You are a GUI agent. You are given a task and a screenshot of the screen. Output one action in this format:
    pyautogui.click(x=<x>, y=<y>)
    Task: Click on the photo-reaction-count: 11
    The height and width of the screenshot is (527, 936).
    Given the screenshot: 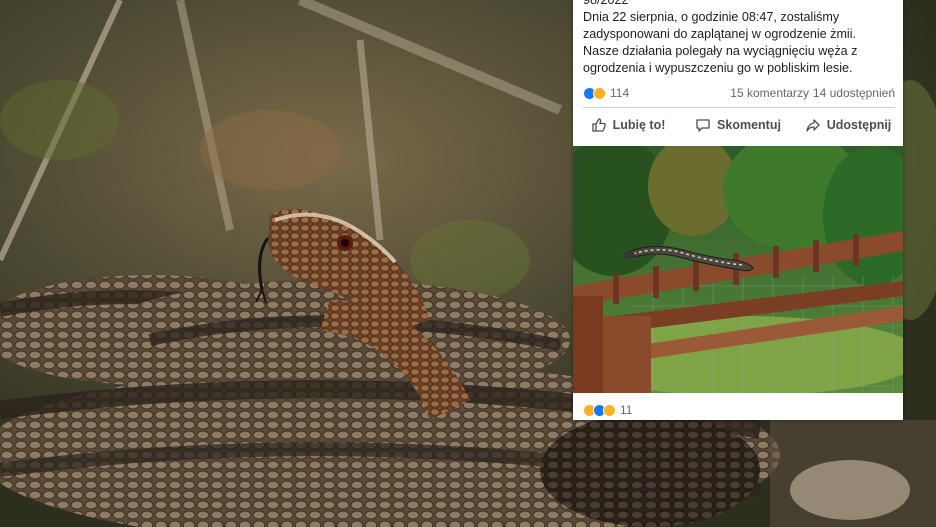 What is the action you would take?
    pyautogui.click(x=626, y=410)
    